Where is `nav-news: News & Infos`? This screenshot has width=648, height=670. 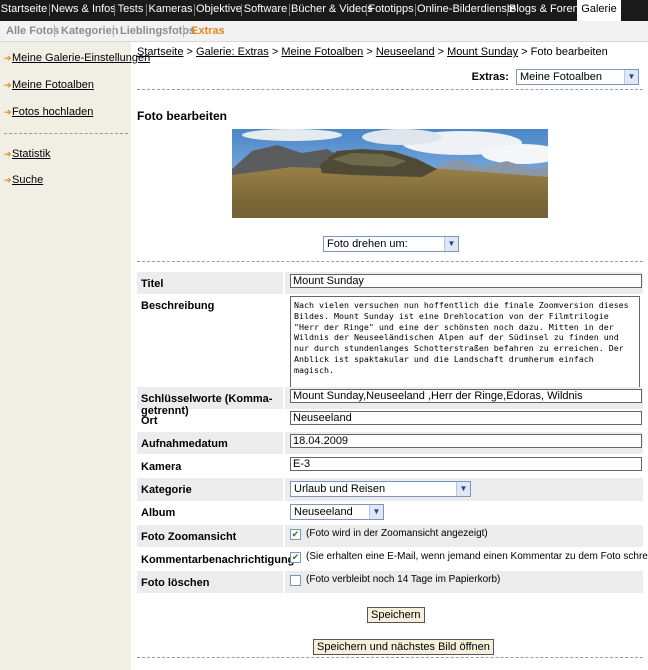 nav-news: News & Infos is located at coordinates (83, 10).